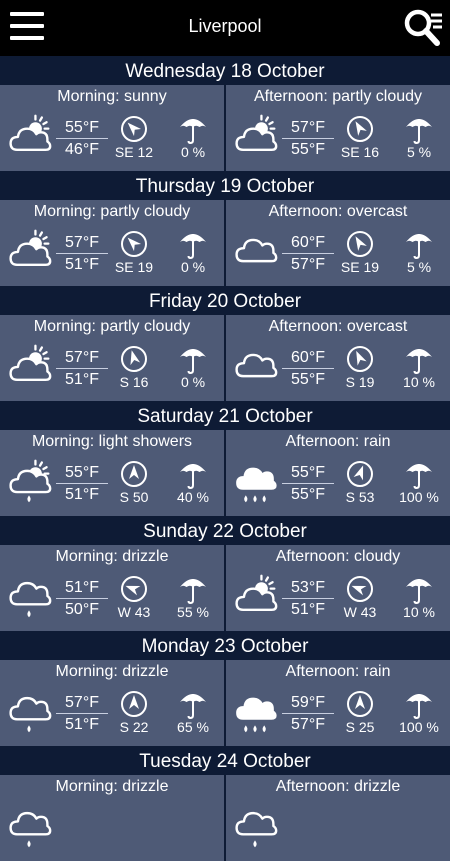 Image resolution: width=450 pixels, height=861 pixels. Describe the element at coordinates (112, 473) in the screenshot. I see `morning-forecast: Morning: light showers 55°F 51°F S 50 40 %` at that location.